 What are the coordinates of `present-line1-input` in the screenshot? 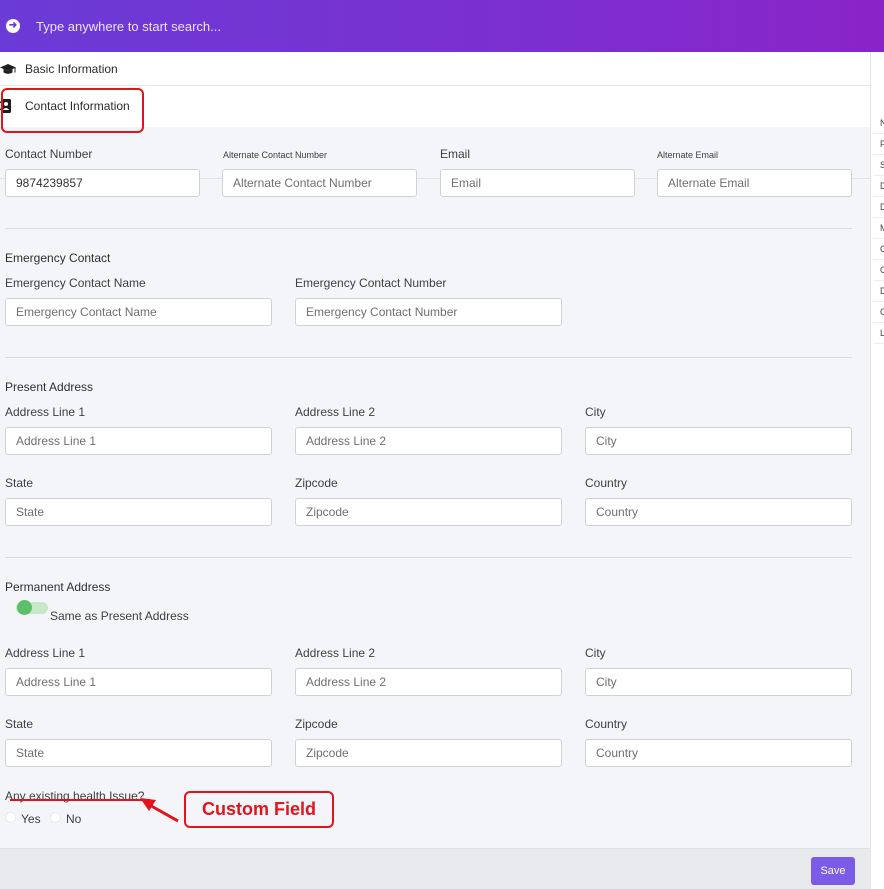 It's located at (138, 441).